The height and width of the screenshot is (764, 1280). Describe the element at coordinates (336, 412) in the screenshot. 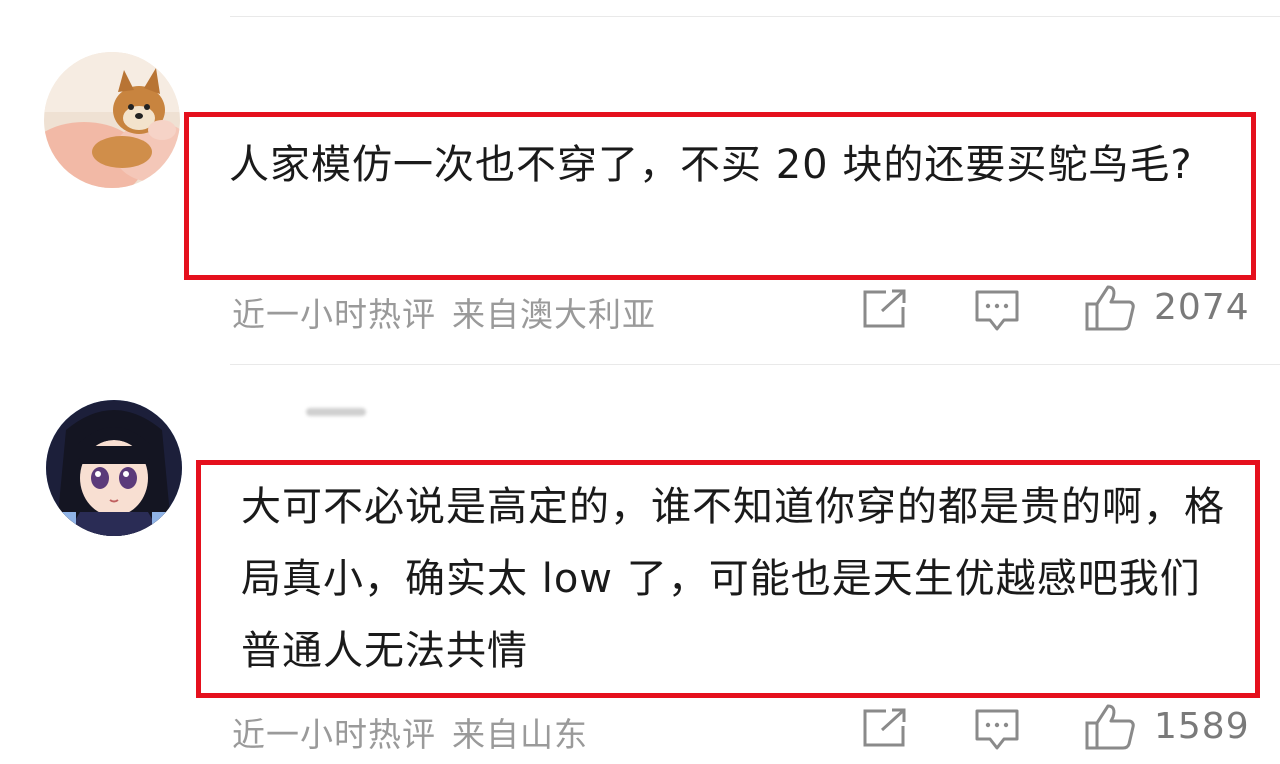

I see `username-redacted` at that location.